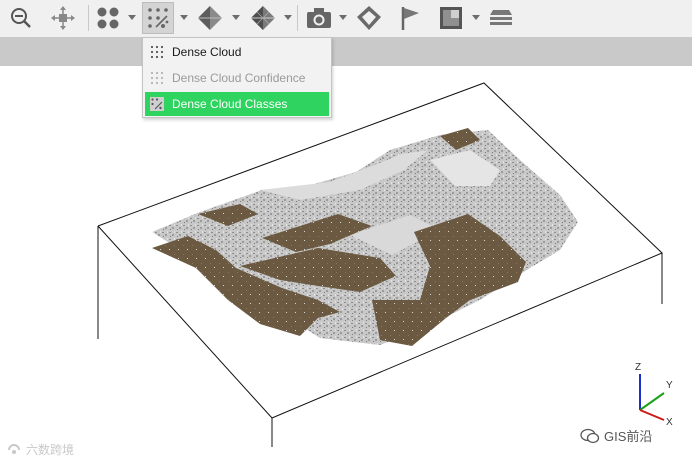 This screenshot has width=692, height=465. I want to click on zoom-out-button, so click(21, 18).